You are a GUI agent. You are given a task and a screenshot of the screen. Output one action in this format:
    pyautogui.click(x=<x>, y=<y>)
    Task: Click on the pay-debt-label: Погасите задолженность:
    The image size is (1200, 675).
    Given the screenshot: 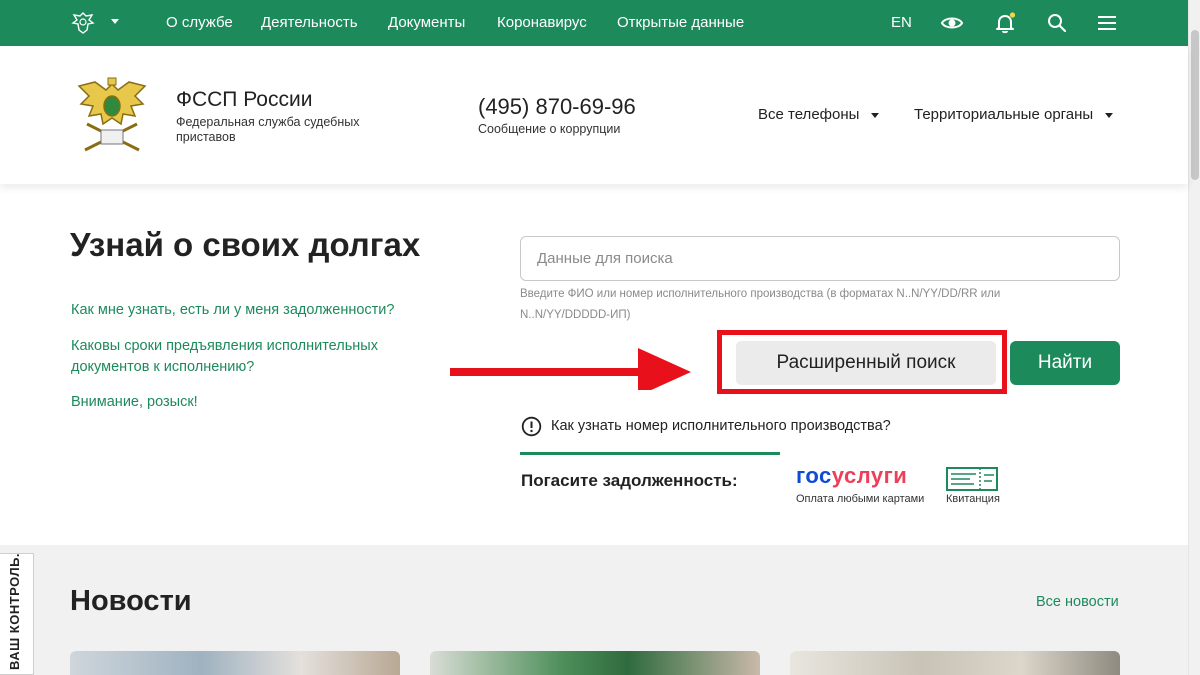 What is the action you would take?
    pyautogui.click(x=629, y=480)
    